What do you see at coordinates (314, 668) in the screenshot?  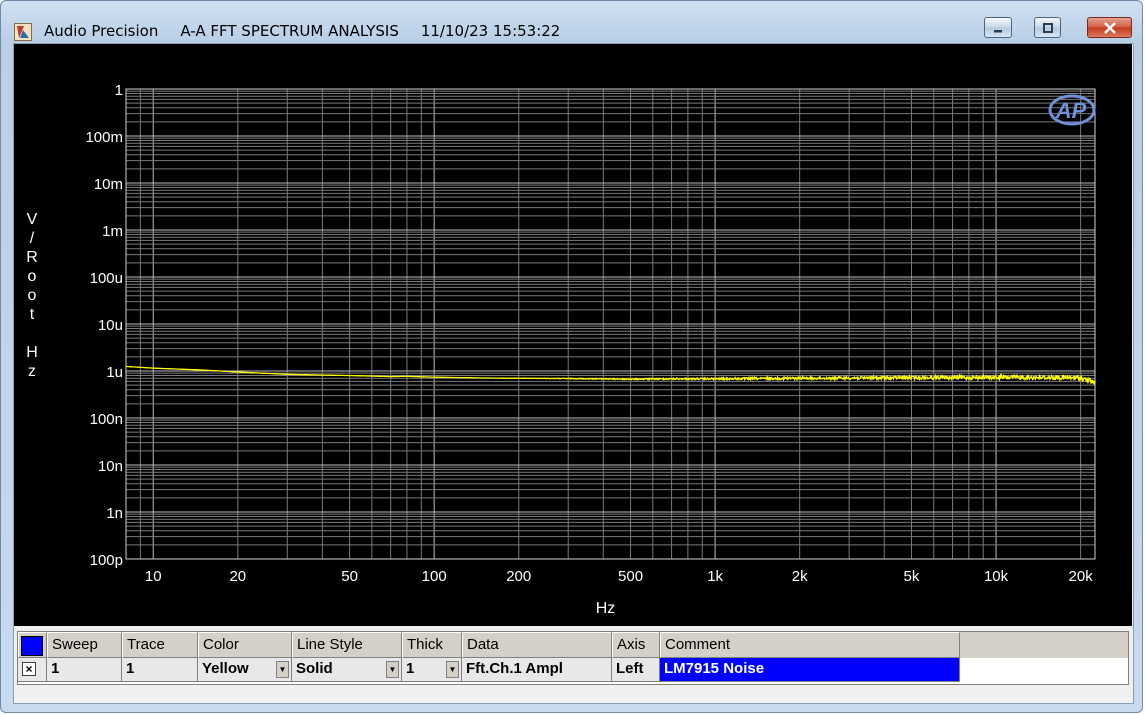 I see `line-style-value: Solid` at bounding box center [314, 668].